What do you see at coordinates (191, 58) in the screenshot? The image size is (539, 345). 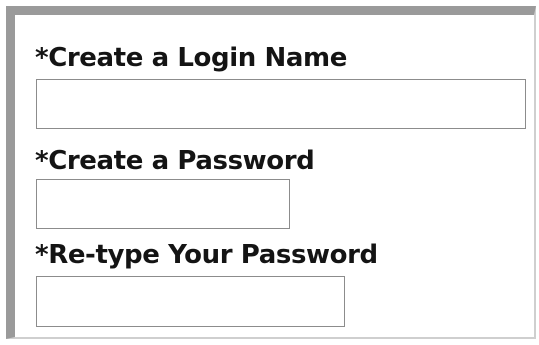 I see `login-name-label: *Create a Login Name` at bounding box center [191, 58].